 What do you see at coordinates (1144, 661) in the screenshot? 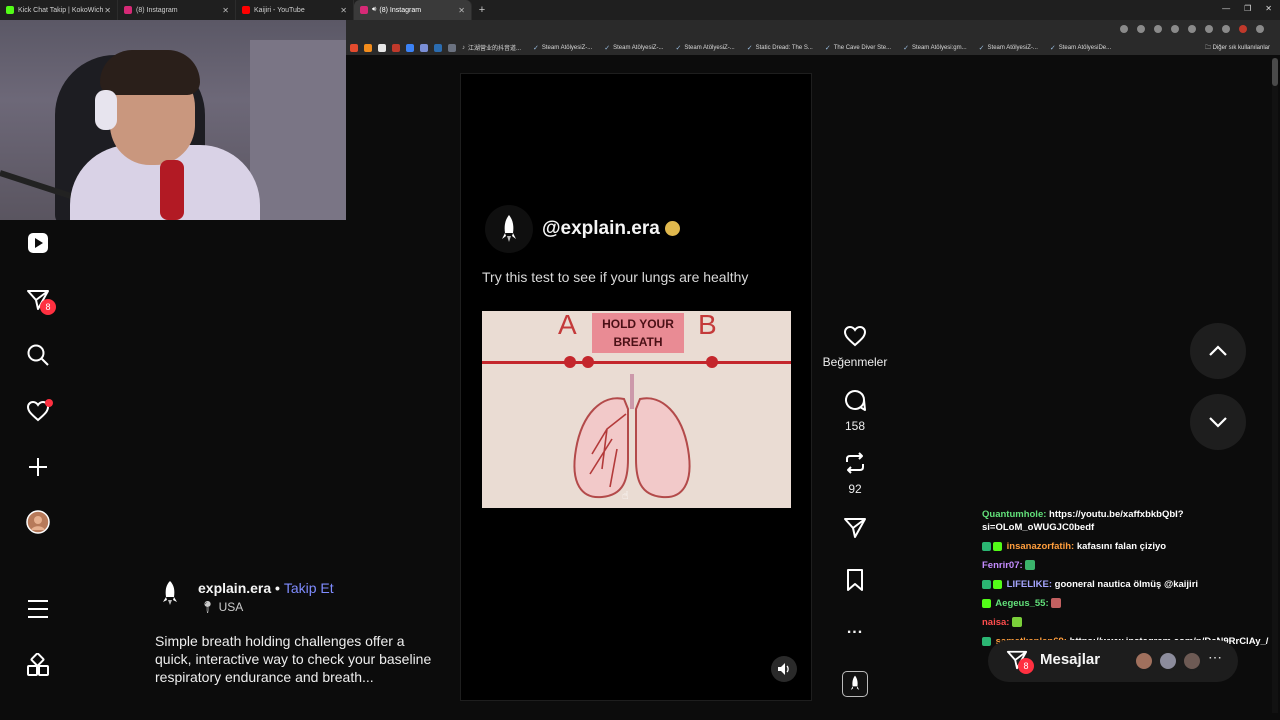
I see `avatar` at bounding box center [1144, 661].